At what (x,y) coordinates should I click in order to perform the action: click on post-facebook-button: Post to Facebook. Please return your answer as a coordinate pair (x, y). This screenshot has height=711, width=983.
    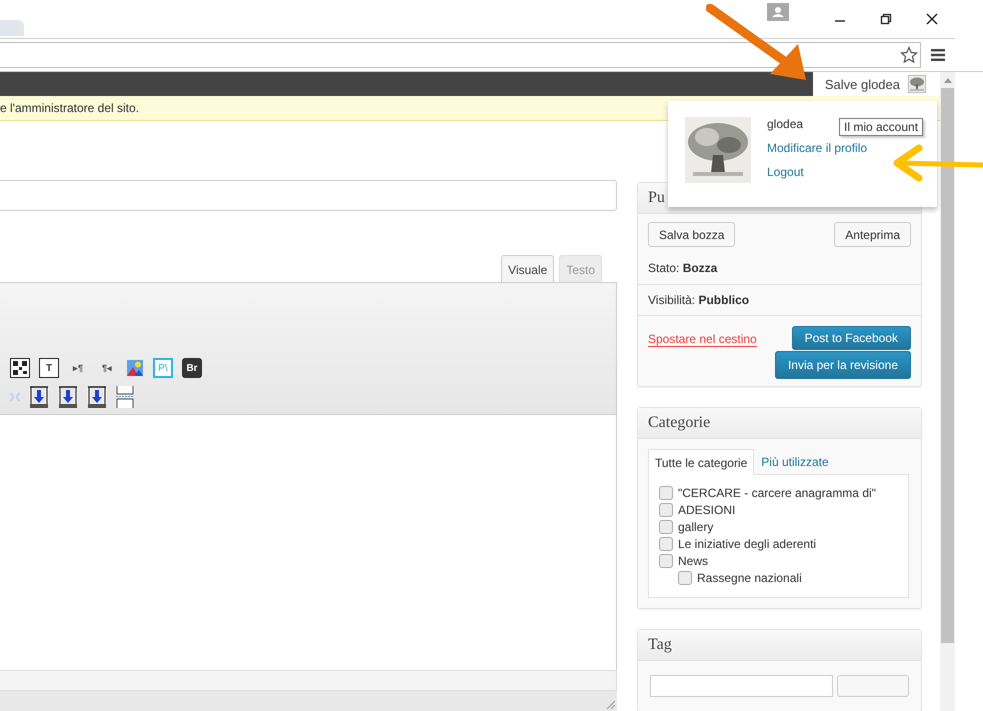
    Looking at the image, I should click on (851, 338).